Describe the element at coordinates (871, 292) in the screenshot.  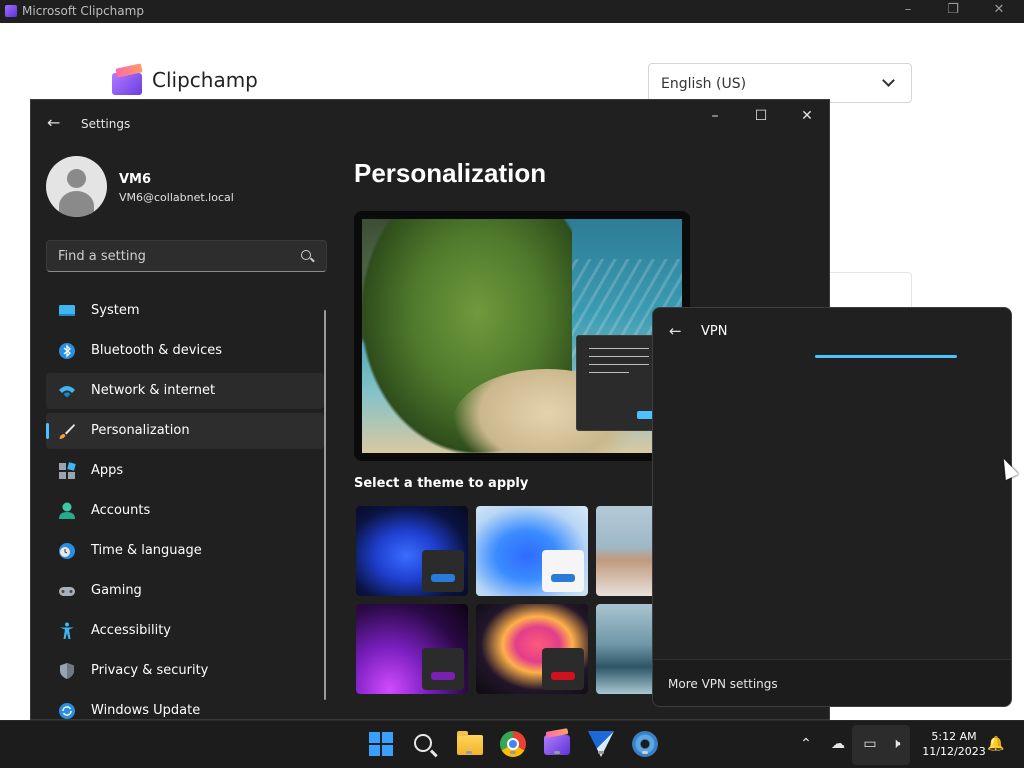
I see `clipchamp-card` at that location.